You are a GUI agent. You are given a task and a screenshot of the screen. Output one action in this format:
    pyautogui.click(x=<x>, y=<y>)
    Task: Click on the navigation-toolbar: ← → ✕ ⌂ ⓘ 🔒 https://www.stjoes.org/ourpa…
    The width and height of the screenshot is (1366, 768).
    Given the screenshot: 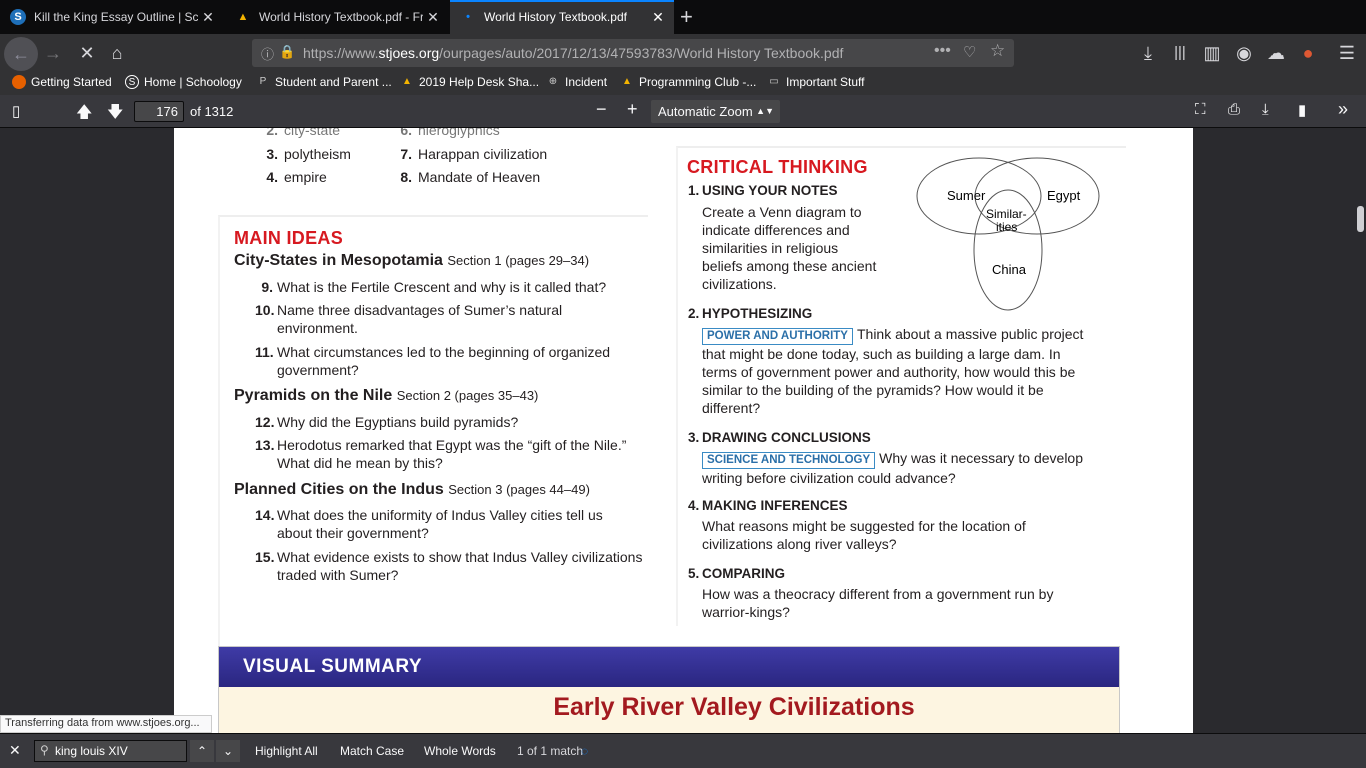 What is the action you would take?
    pyautogui.click(x=683, y=53)
    